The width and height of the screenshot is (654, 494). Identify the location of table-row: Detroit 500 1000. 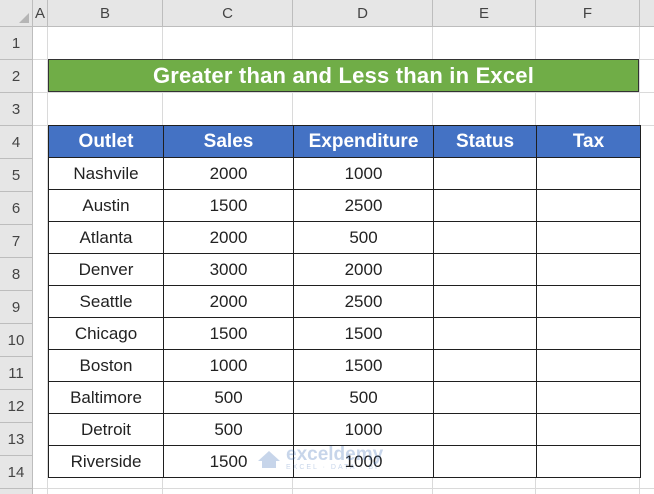
(344, 429).